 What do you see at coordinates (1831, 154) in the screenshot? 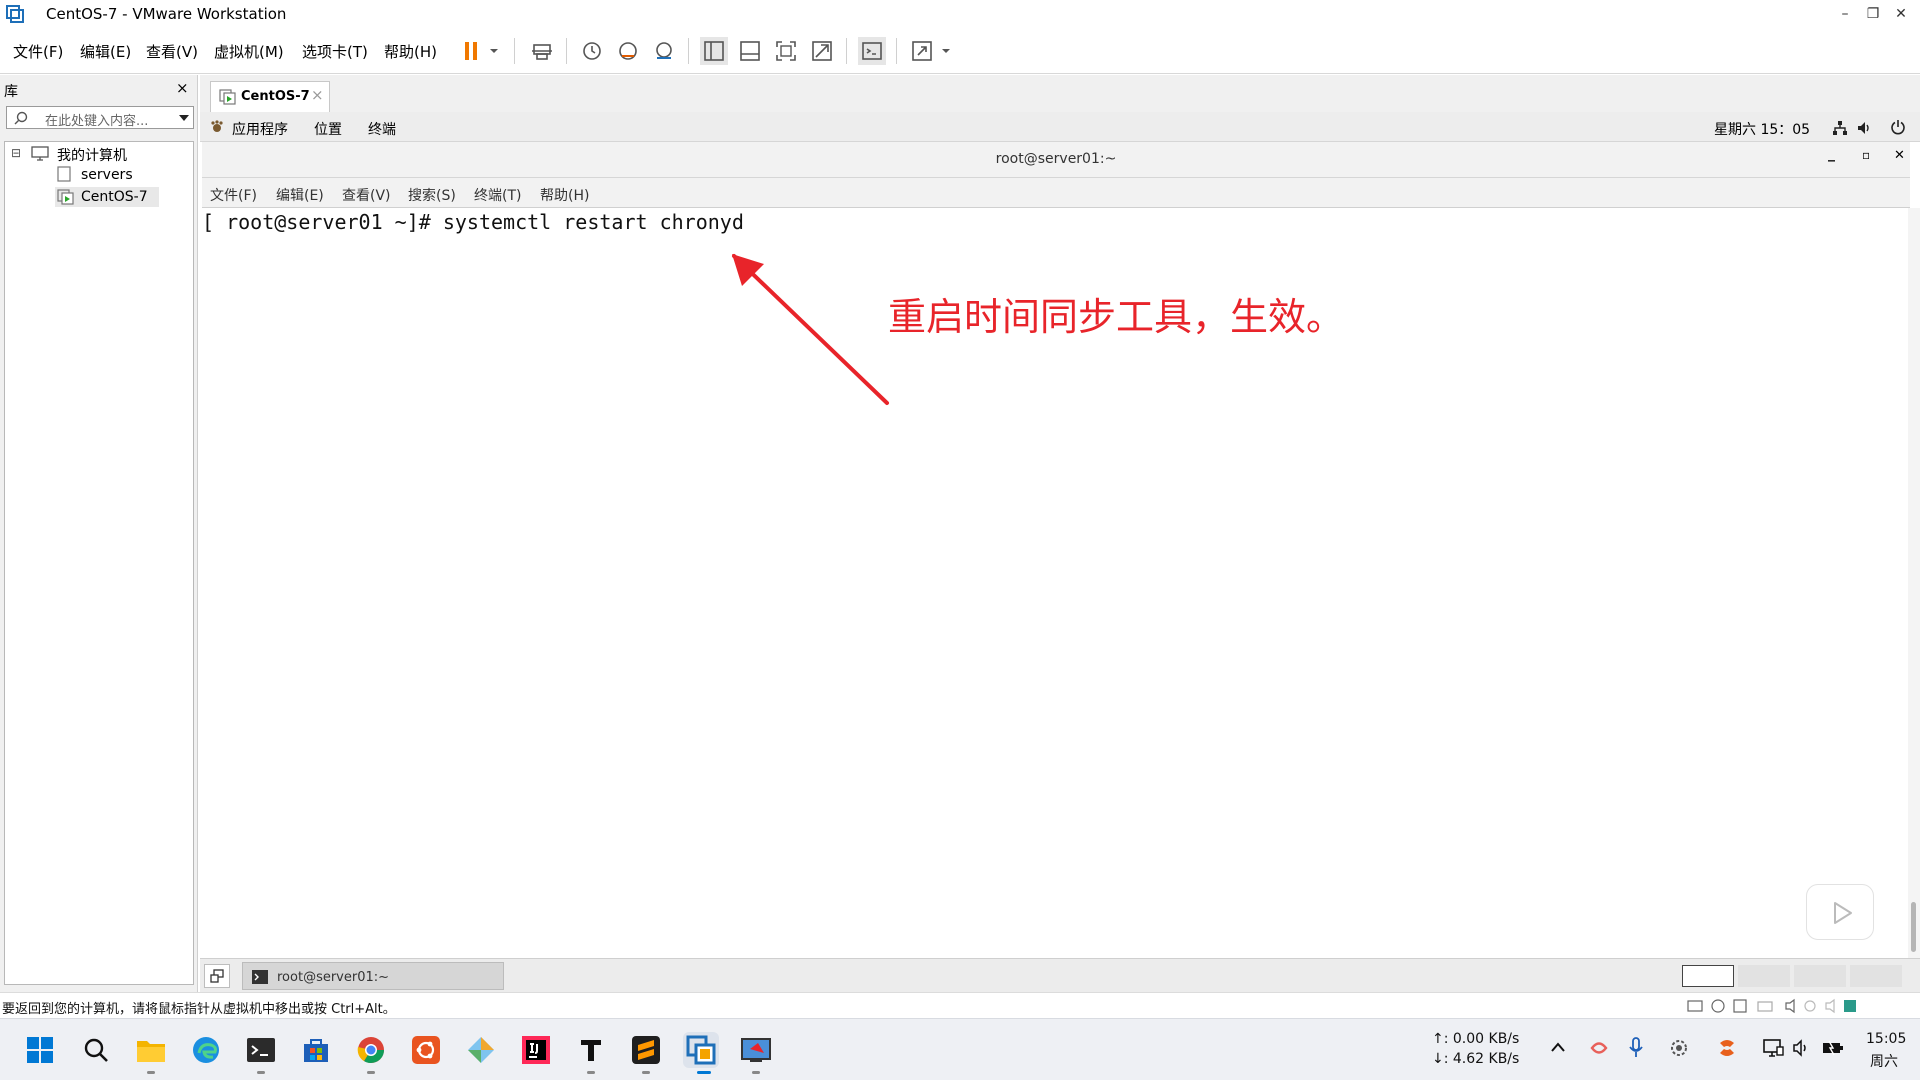
I see `terminal-minimize-button: _` at bounding box center [1831, 154].